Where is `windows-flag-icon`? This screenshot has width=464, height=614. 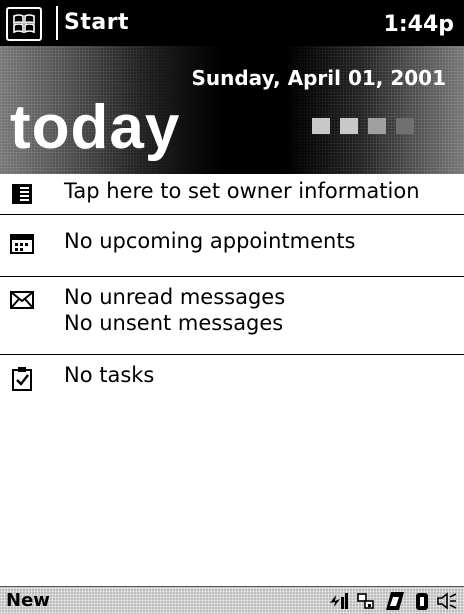 windows-flag-icon is located at coordinates (24, 24).